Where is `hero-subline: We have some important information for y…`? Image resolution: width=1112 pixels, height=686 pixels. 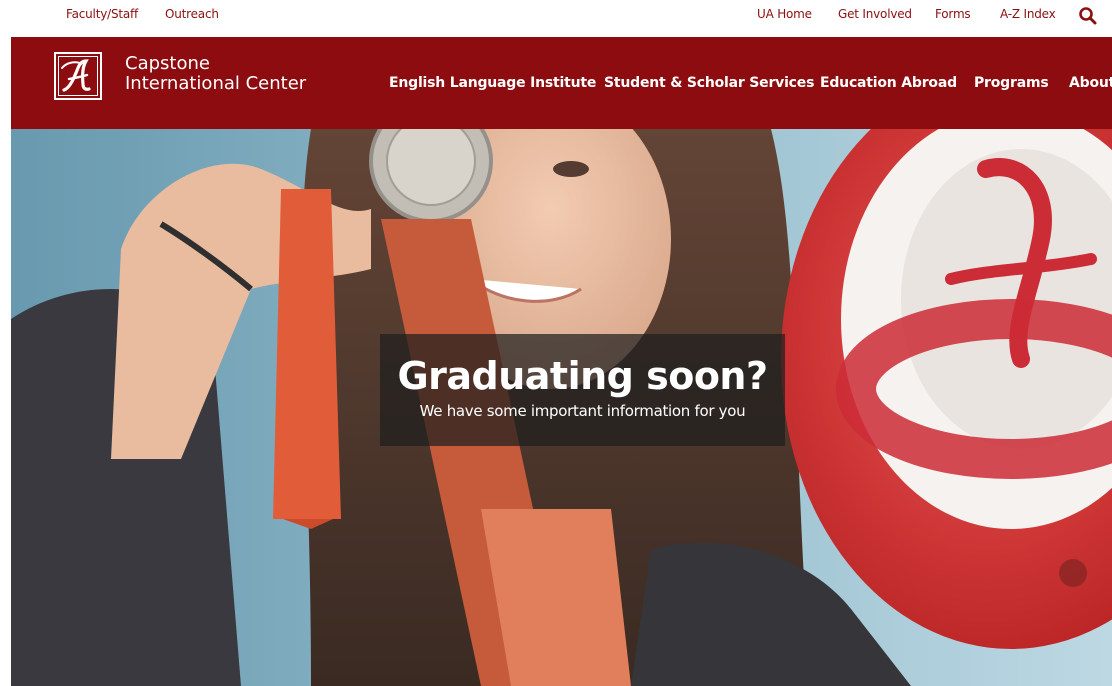
hero-subline: We have some important information for y… is located at coordinates (582, 411).